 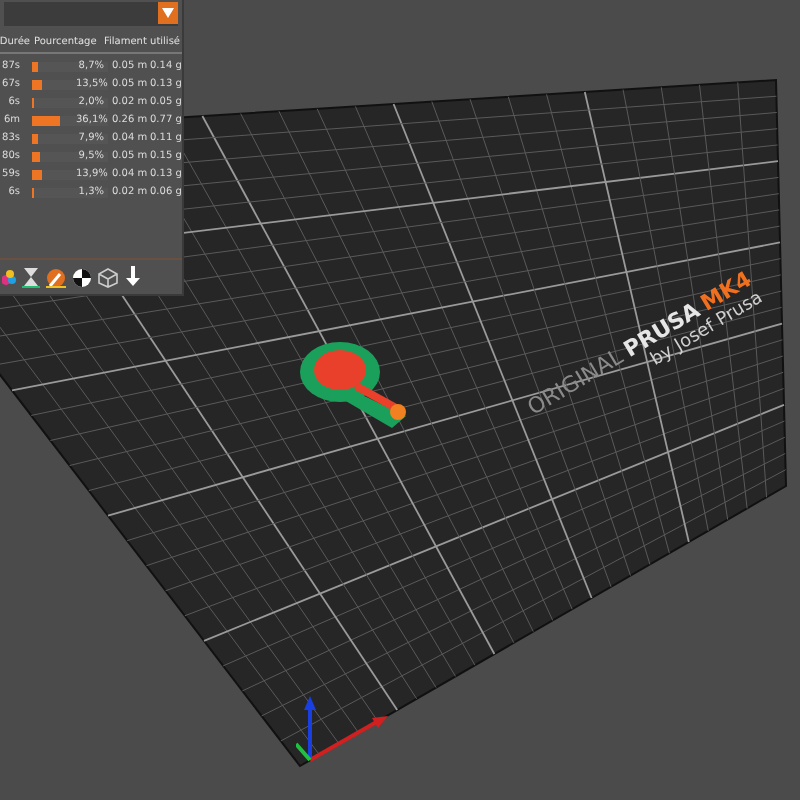 What do you see at coordinates (168, 13) in the screenshot?
I see `dropdown-arrow-icon` at bounding box center [168, 13].